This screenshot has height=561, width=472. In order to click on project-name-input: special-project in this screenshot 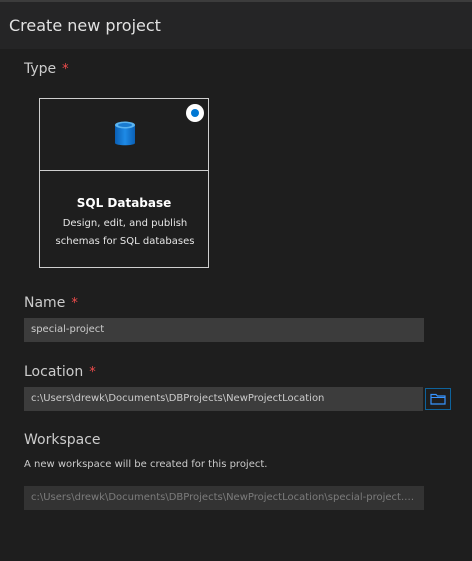, I will do `click(224, 330)`.